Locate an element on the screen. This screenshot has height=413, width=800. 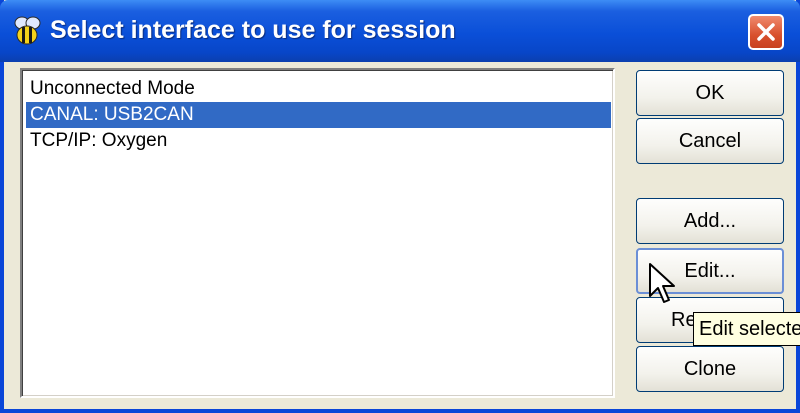
ok-button: OK is located at coordinates (710, 93).